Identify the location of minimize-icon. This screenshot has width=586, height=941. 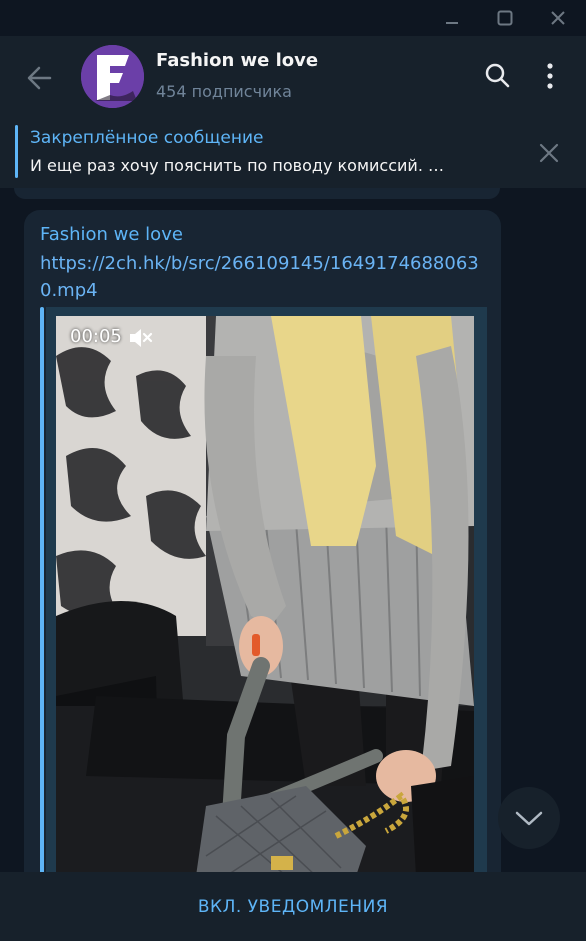
(452, 23).